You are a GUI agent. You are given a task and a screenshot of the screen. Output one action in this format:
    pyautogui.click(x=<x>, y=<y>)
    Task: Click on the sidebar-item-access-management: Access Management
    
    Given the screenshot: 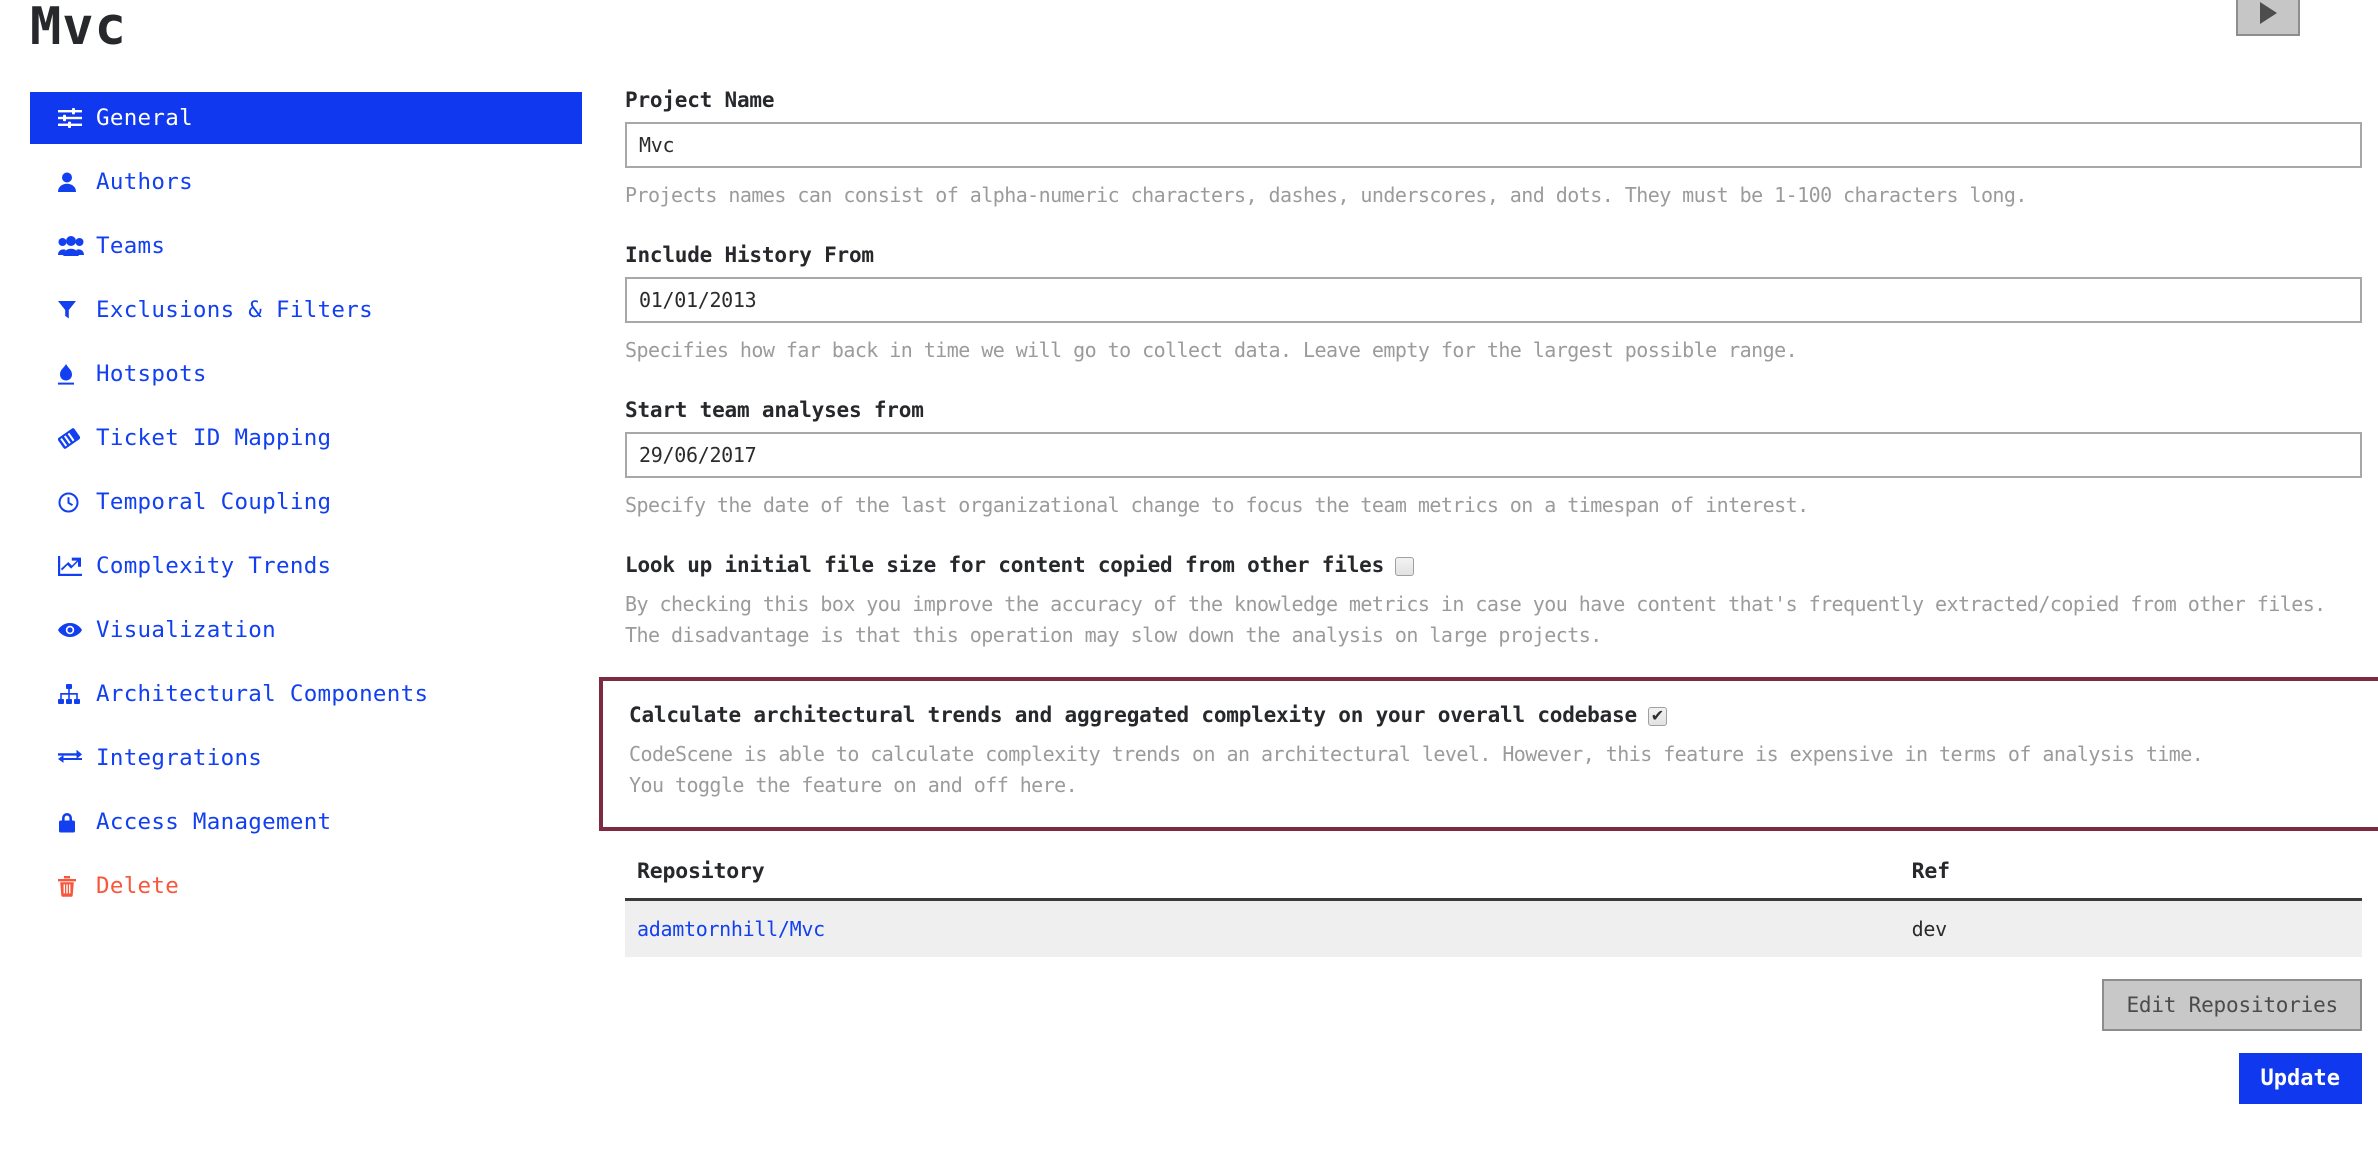 What is the action you would take?
    pyautogui.click(x=306, y=822)
    